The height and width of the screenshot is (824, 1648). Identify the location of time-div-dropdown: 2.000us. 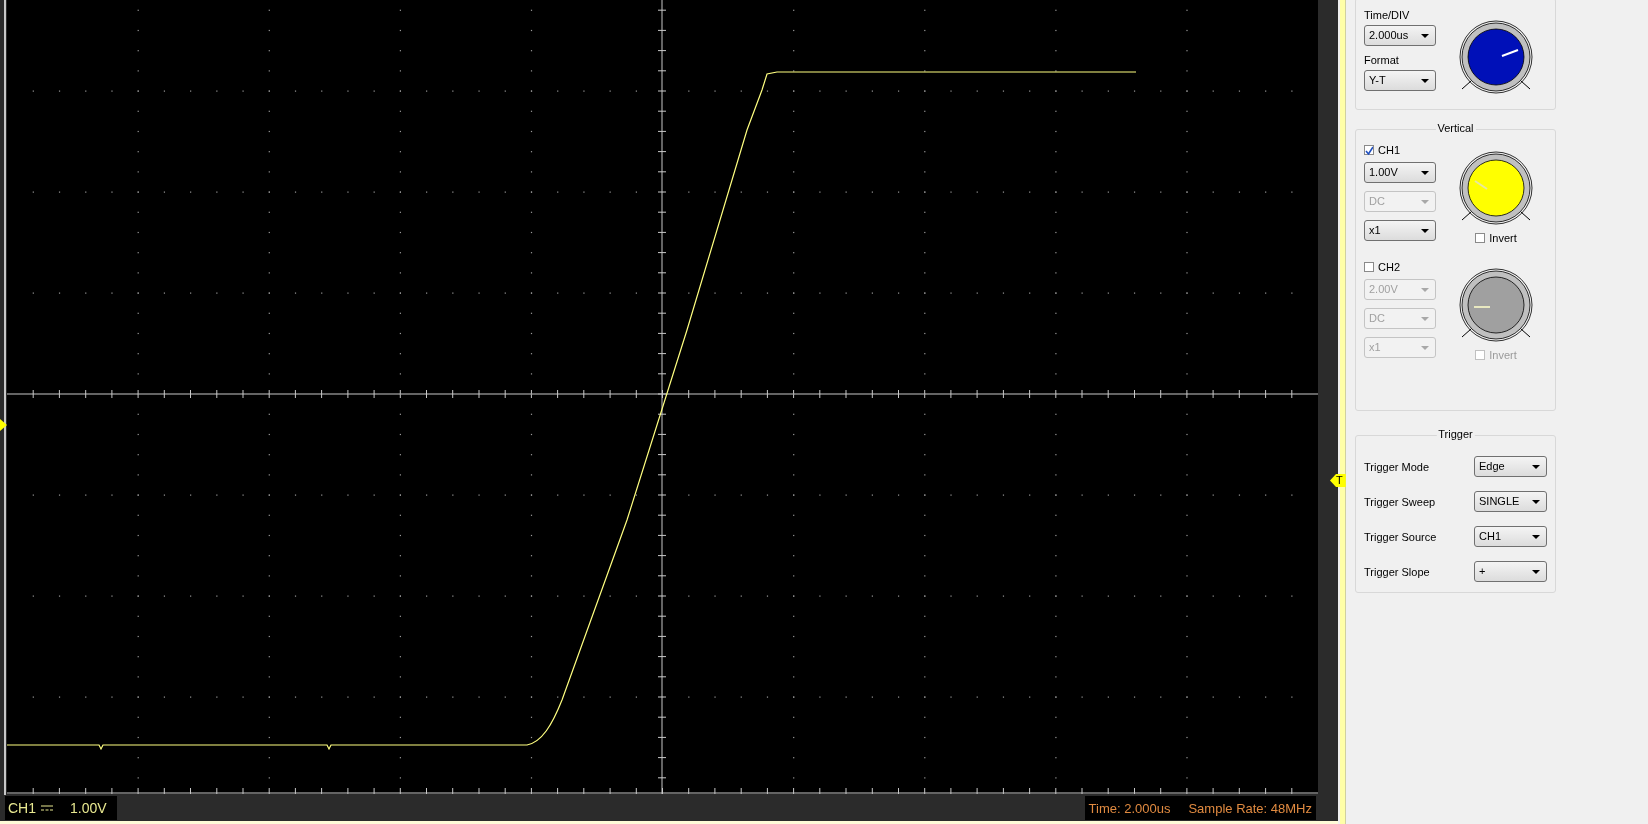
(1400, 35).